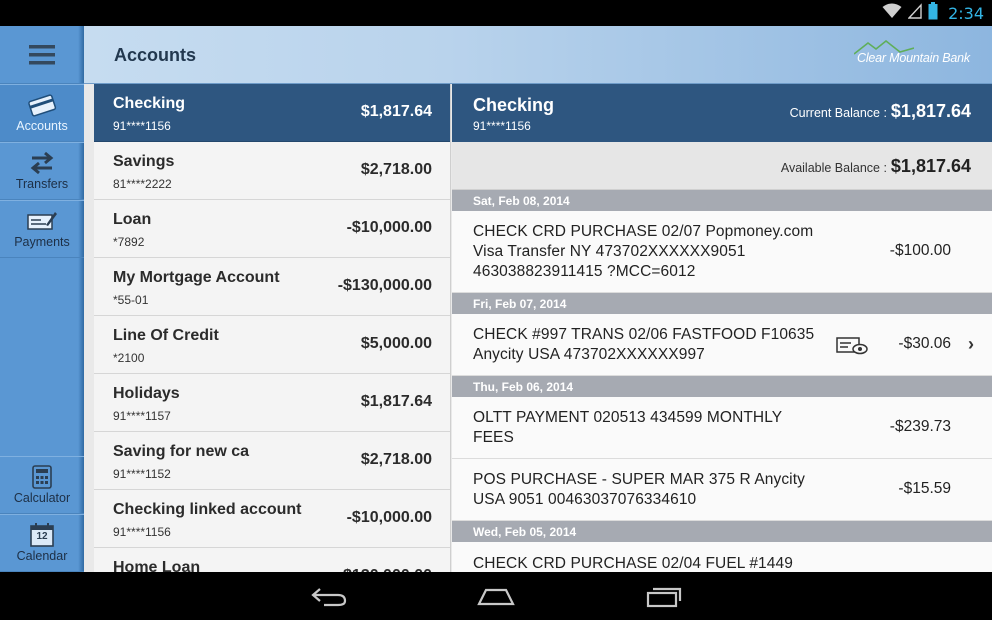 This screenshot has width=992, height=620. I want to click on sidebar-item-label: Transfers, so click(42, 184).